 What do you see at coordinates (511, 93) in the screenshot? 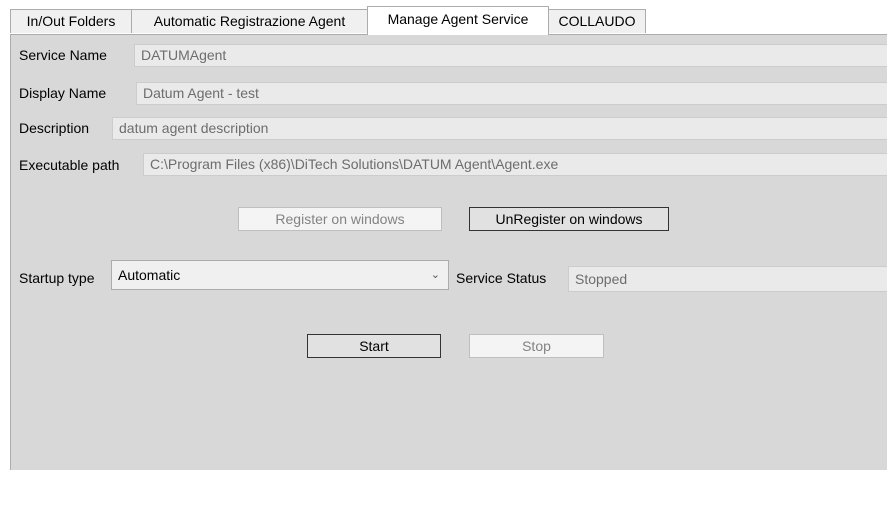
I see `display-name-field: Datum Agent - test` at bounding box center [511, 93].